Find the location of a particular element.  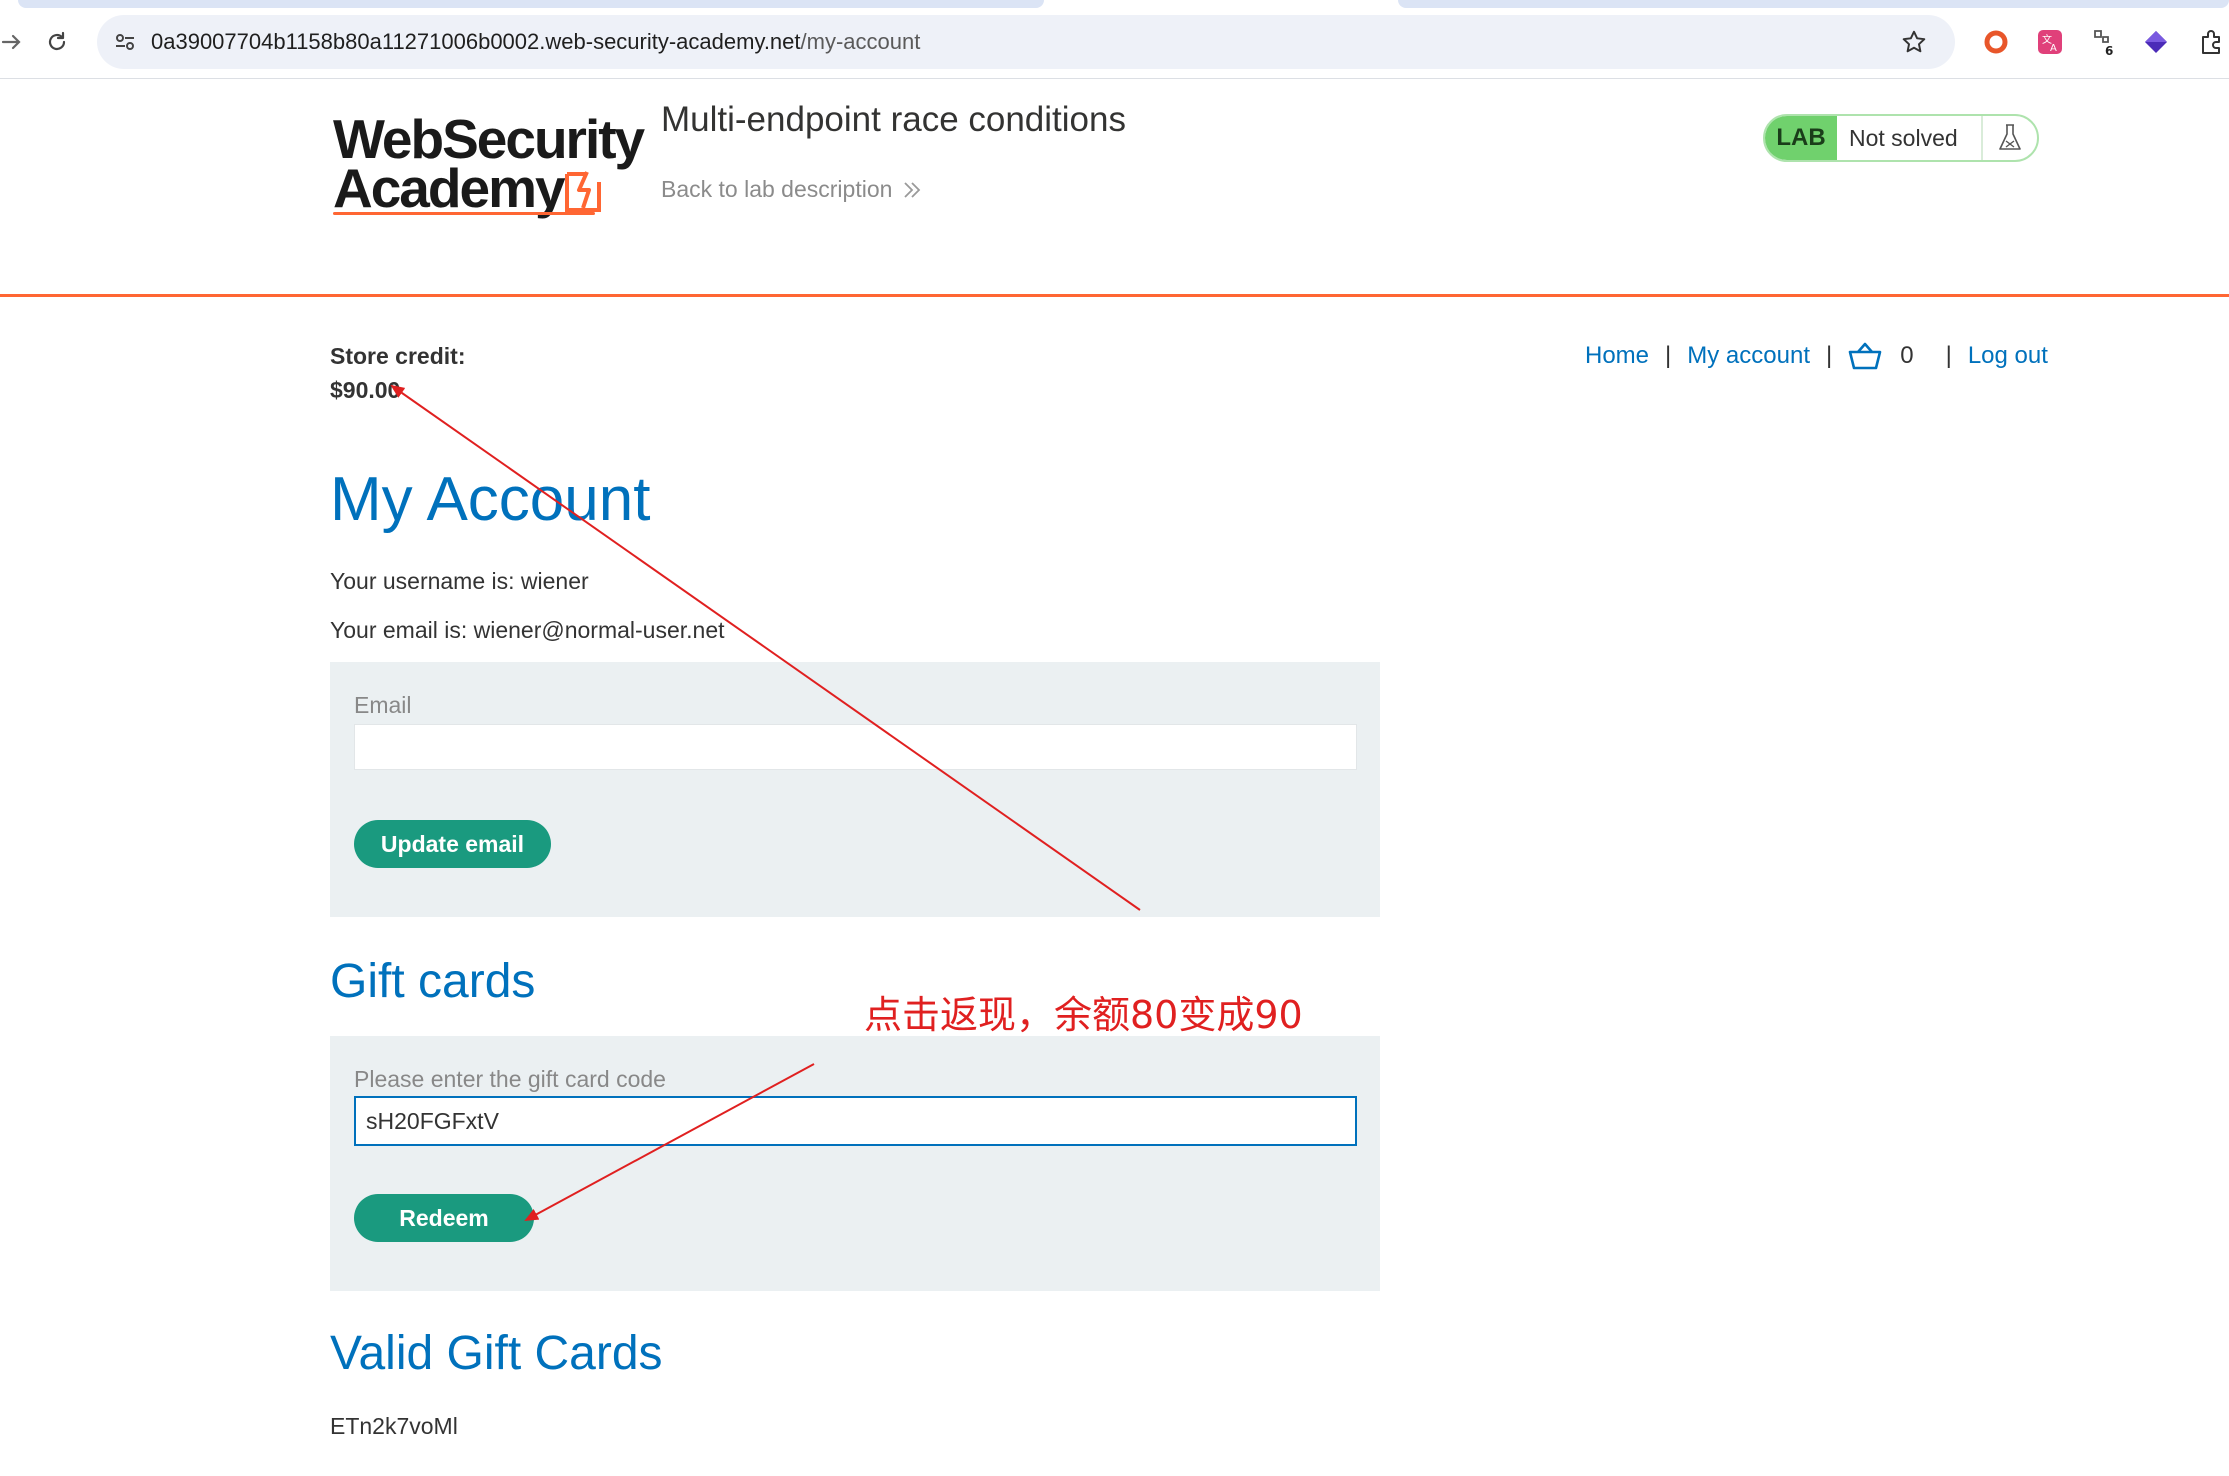

arrow-to-redeem-button is located at coordinates (669, 1142).